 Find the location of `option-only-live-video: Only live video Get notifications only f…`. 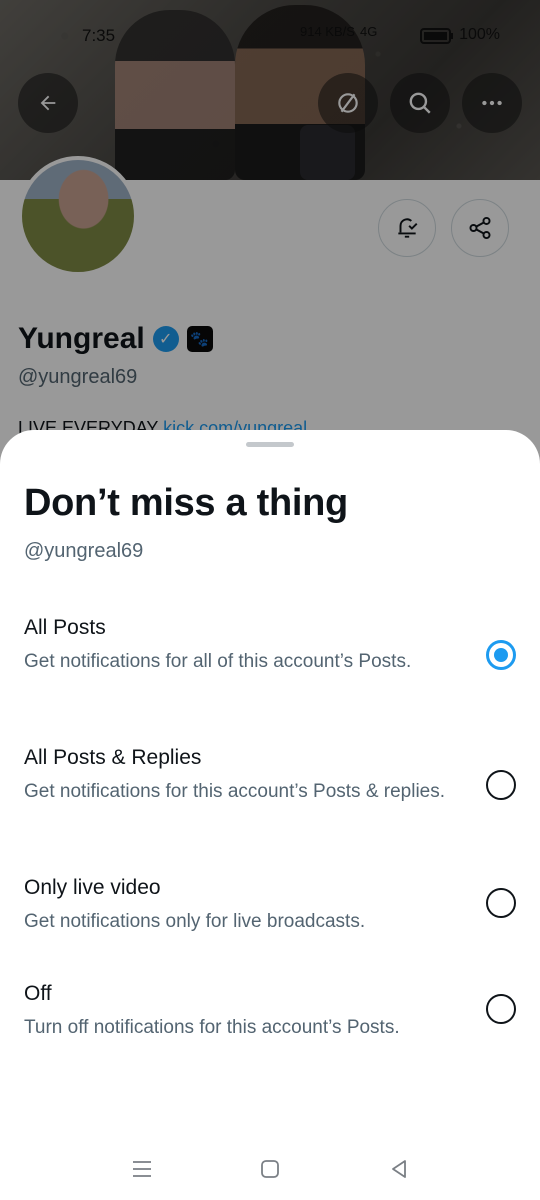

option-only-live-video: Only live video Get notifications only f… is located at coordinates (270, 911).